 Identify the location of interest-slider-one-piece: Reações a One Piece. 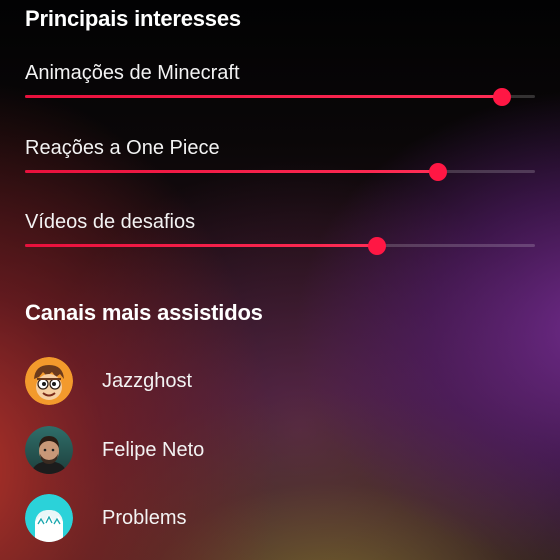
(280, 162).